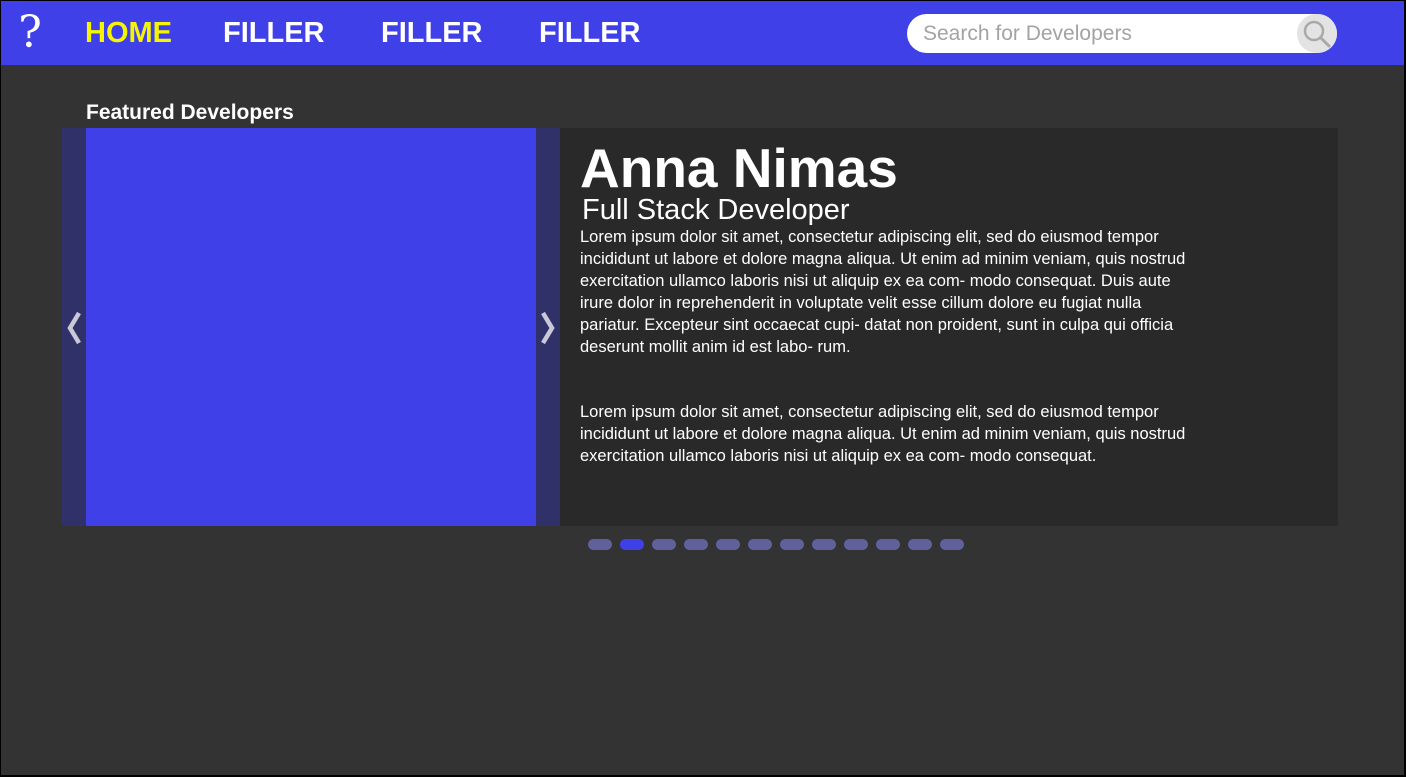 The image size is (1406, 777). Describe the element at coordinates (190, 112) in the screenshot. I see `section-title: Featured Developers` at that location.